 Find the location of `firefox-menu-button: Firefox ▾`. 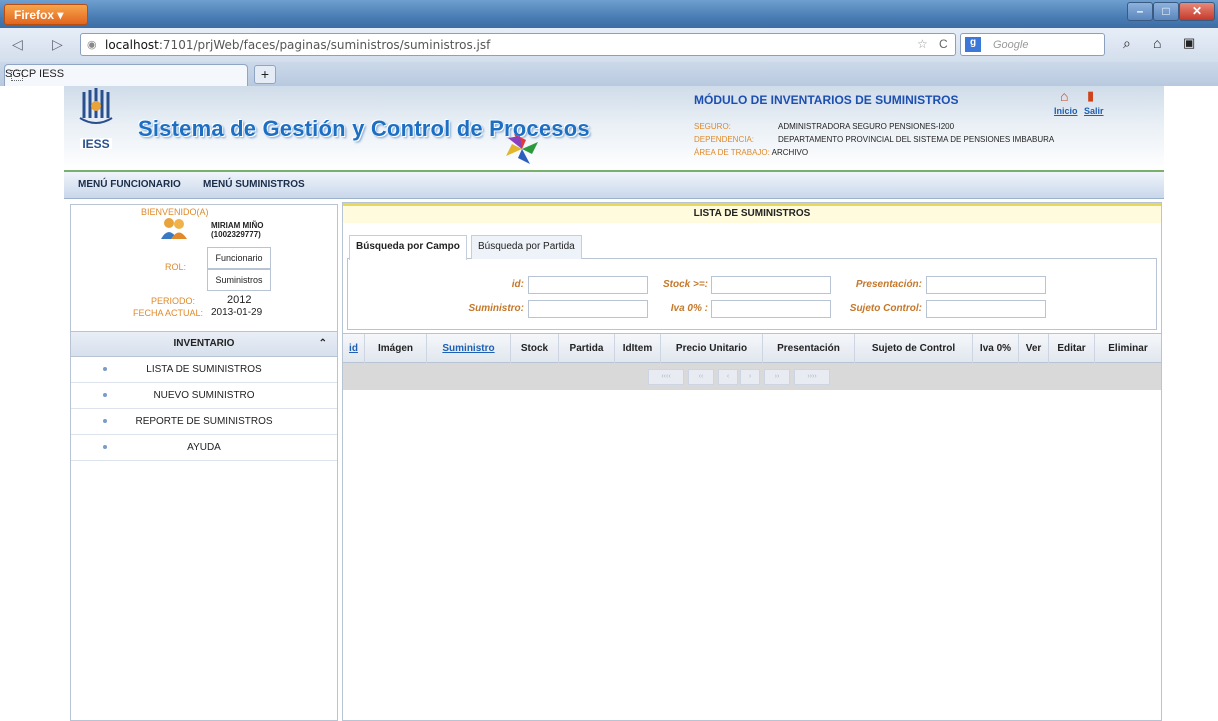

firefox-menu-button: Firefox ▾ is located at coordinates (46, 14).